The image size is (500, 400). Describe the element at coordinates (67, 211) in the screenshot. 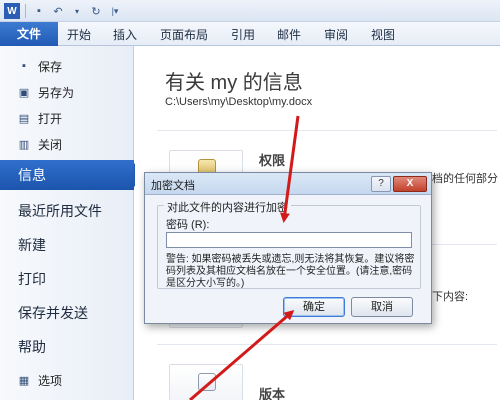

I see `sidebar-item-recent: 最近所用文件` at that location.